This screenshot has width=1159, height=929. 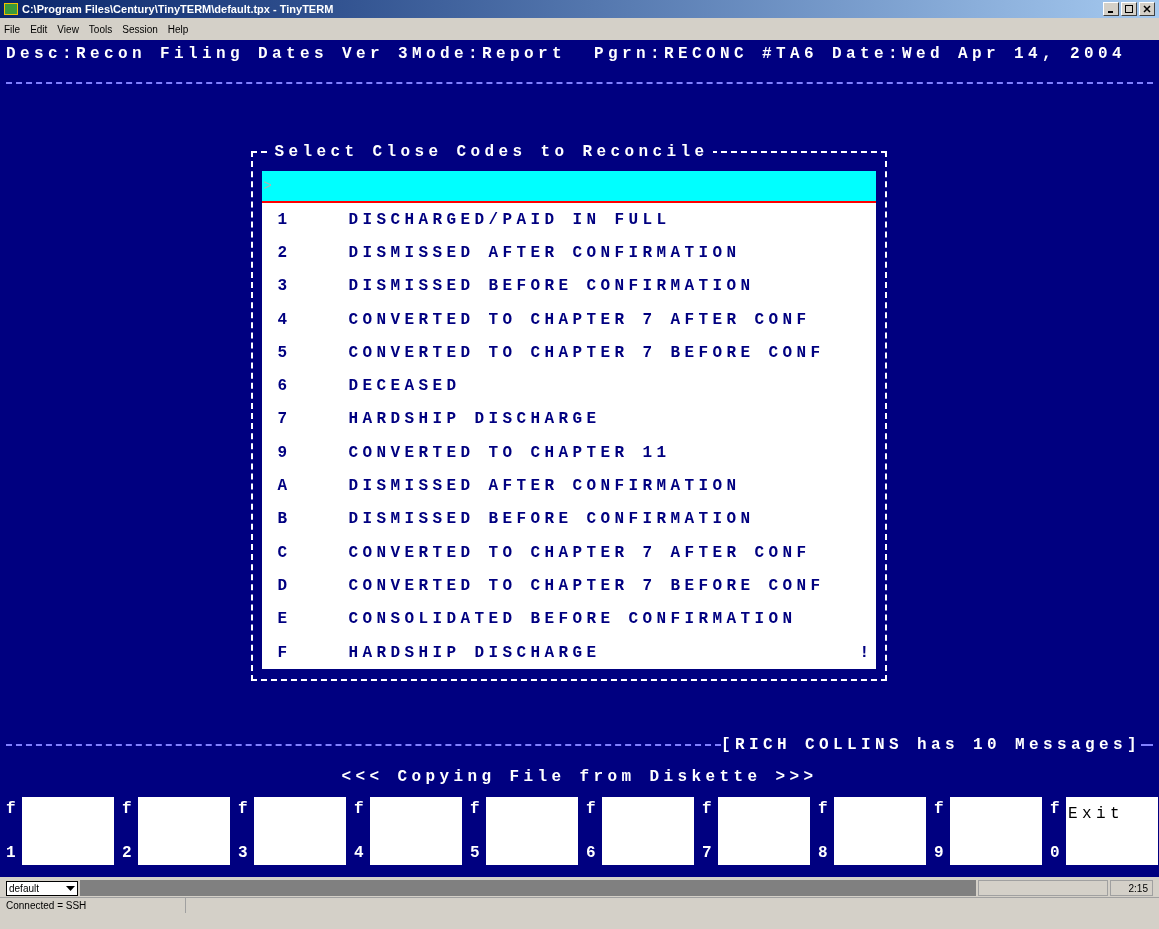 What do you see at coordinates (1096, 814) in the screenshot?
I see `key-label: Exit` at bounding box center [1096, 814].